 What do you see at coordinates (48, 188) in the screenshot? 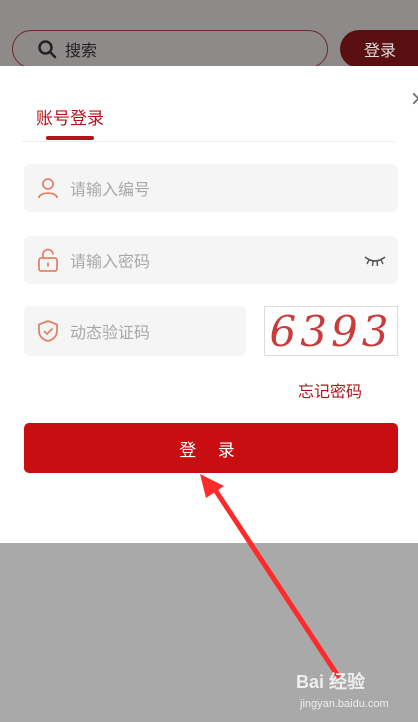
I see `user-icon` at bounding box center [48, 188].